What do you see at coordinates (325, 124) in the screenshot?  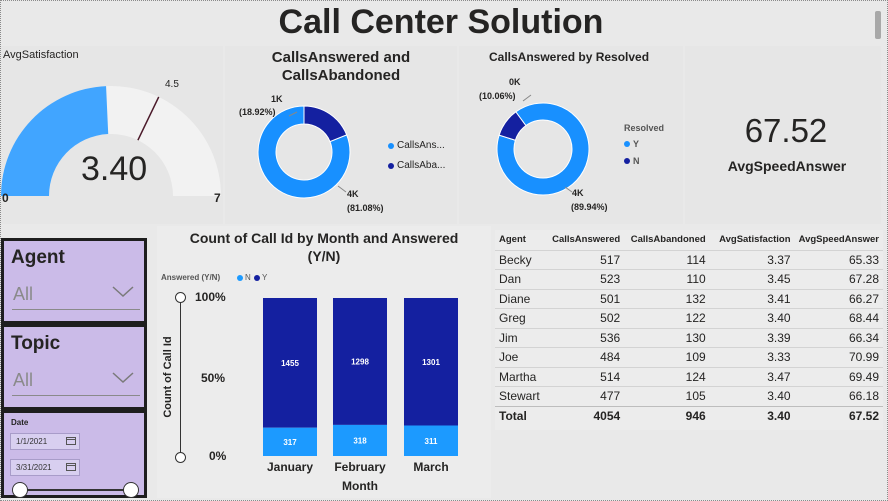 I see `donut1-slice-callsabandoned` at bounding box center [325, 124].